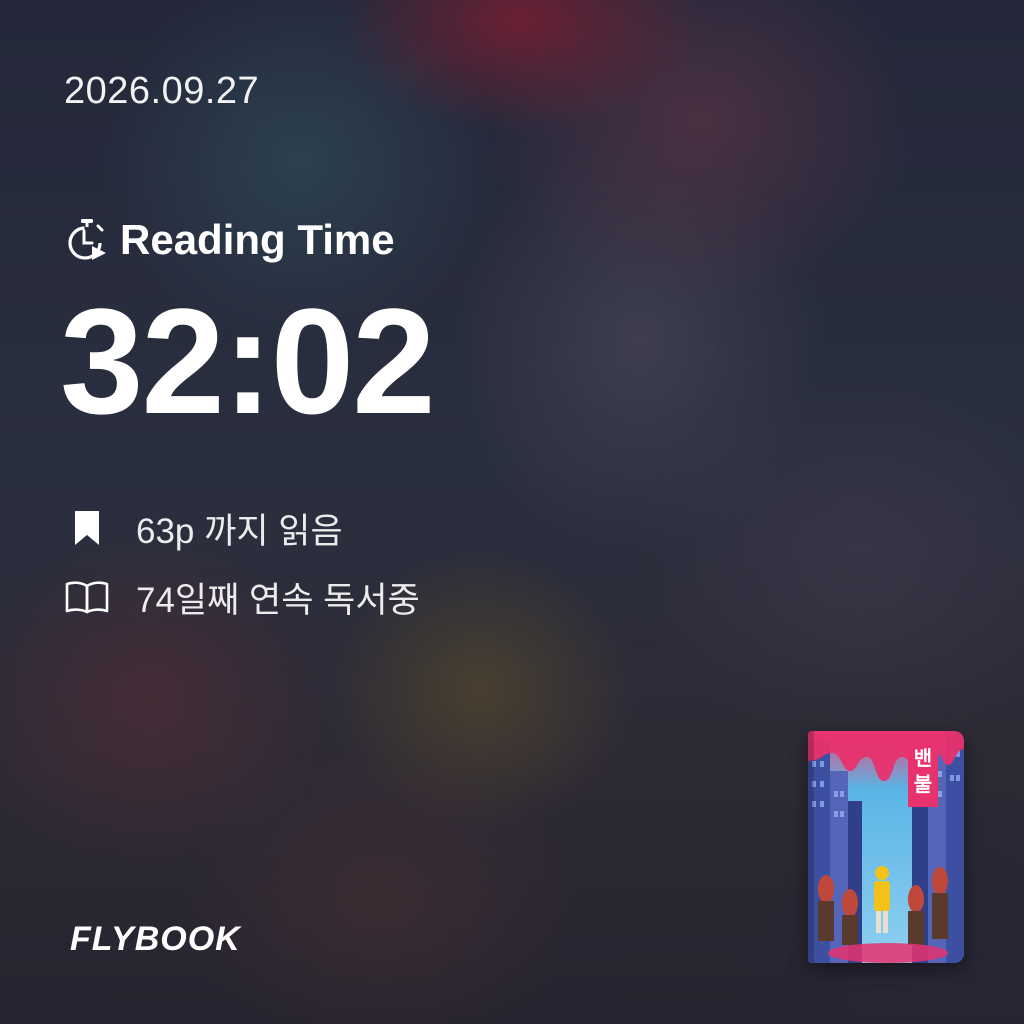 The height and width of the screenshot is (1024, 1024). What do you see at coordinates (87, 528) in the screenshot?
I see `bookmark-icon` at bounding box center [87, 528].